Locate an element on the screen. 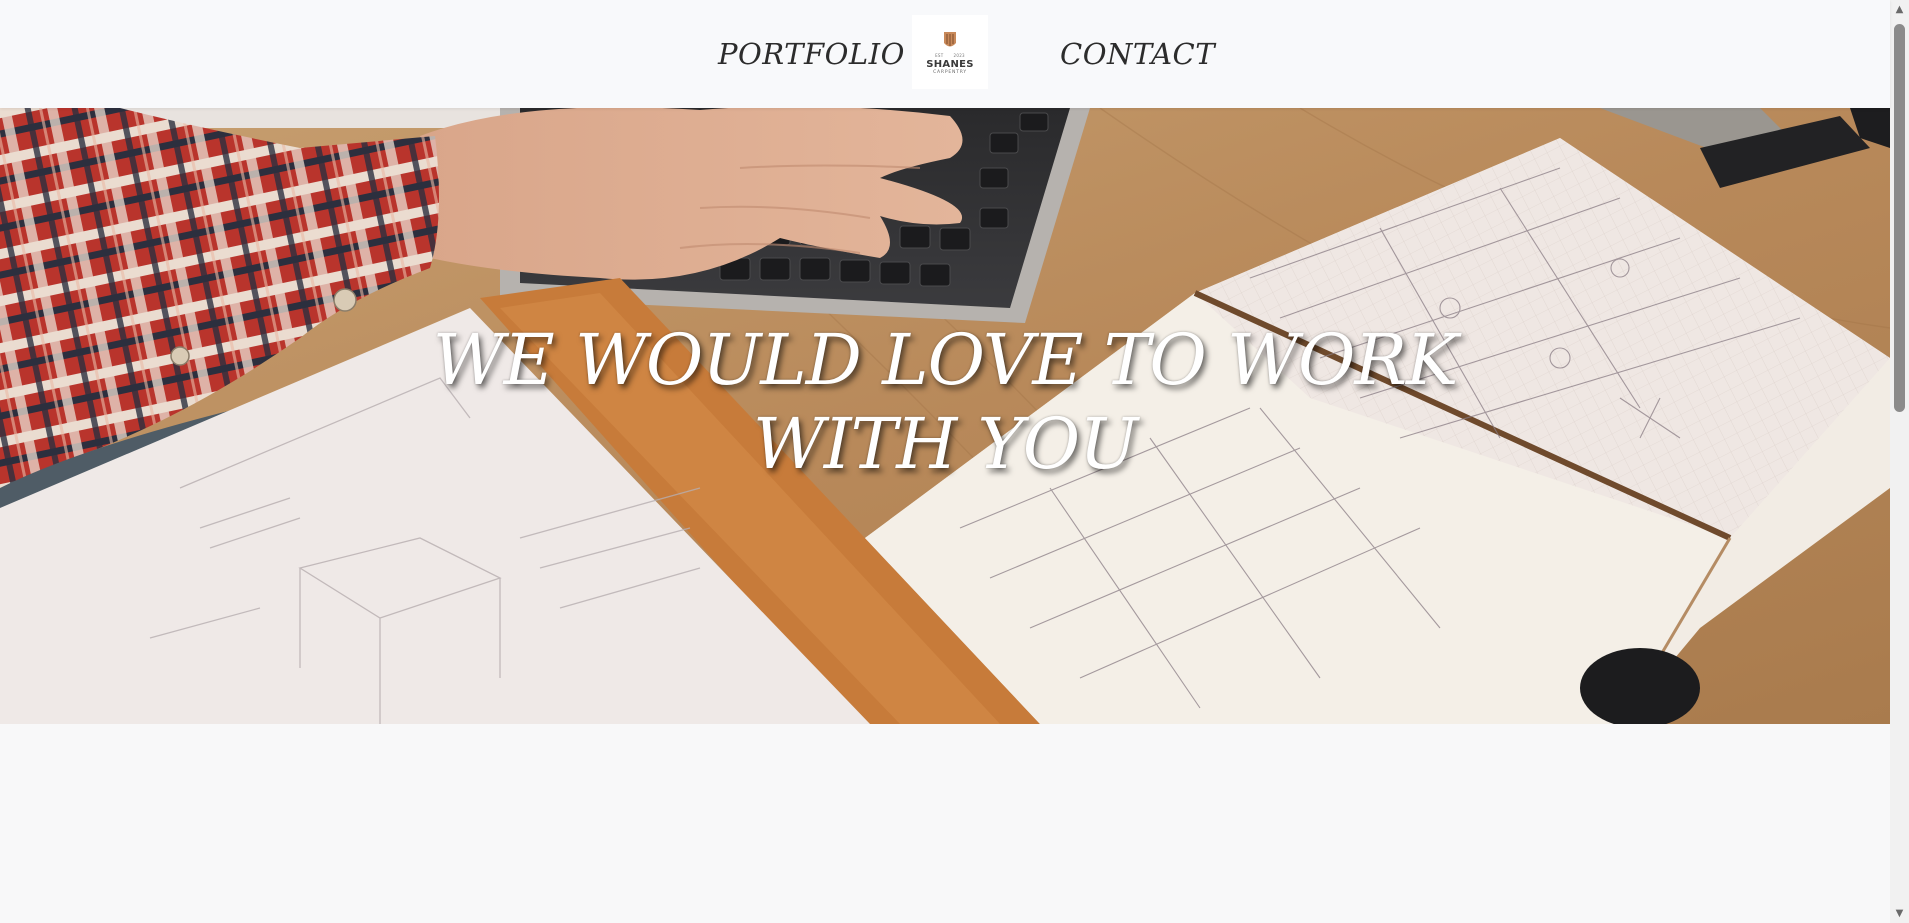 Image resolution: width=1909 pixels, height=923 pixels. vertical-scrollbar: ▲ ▼ is located at coordinates (1899, 461).